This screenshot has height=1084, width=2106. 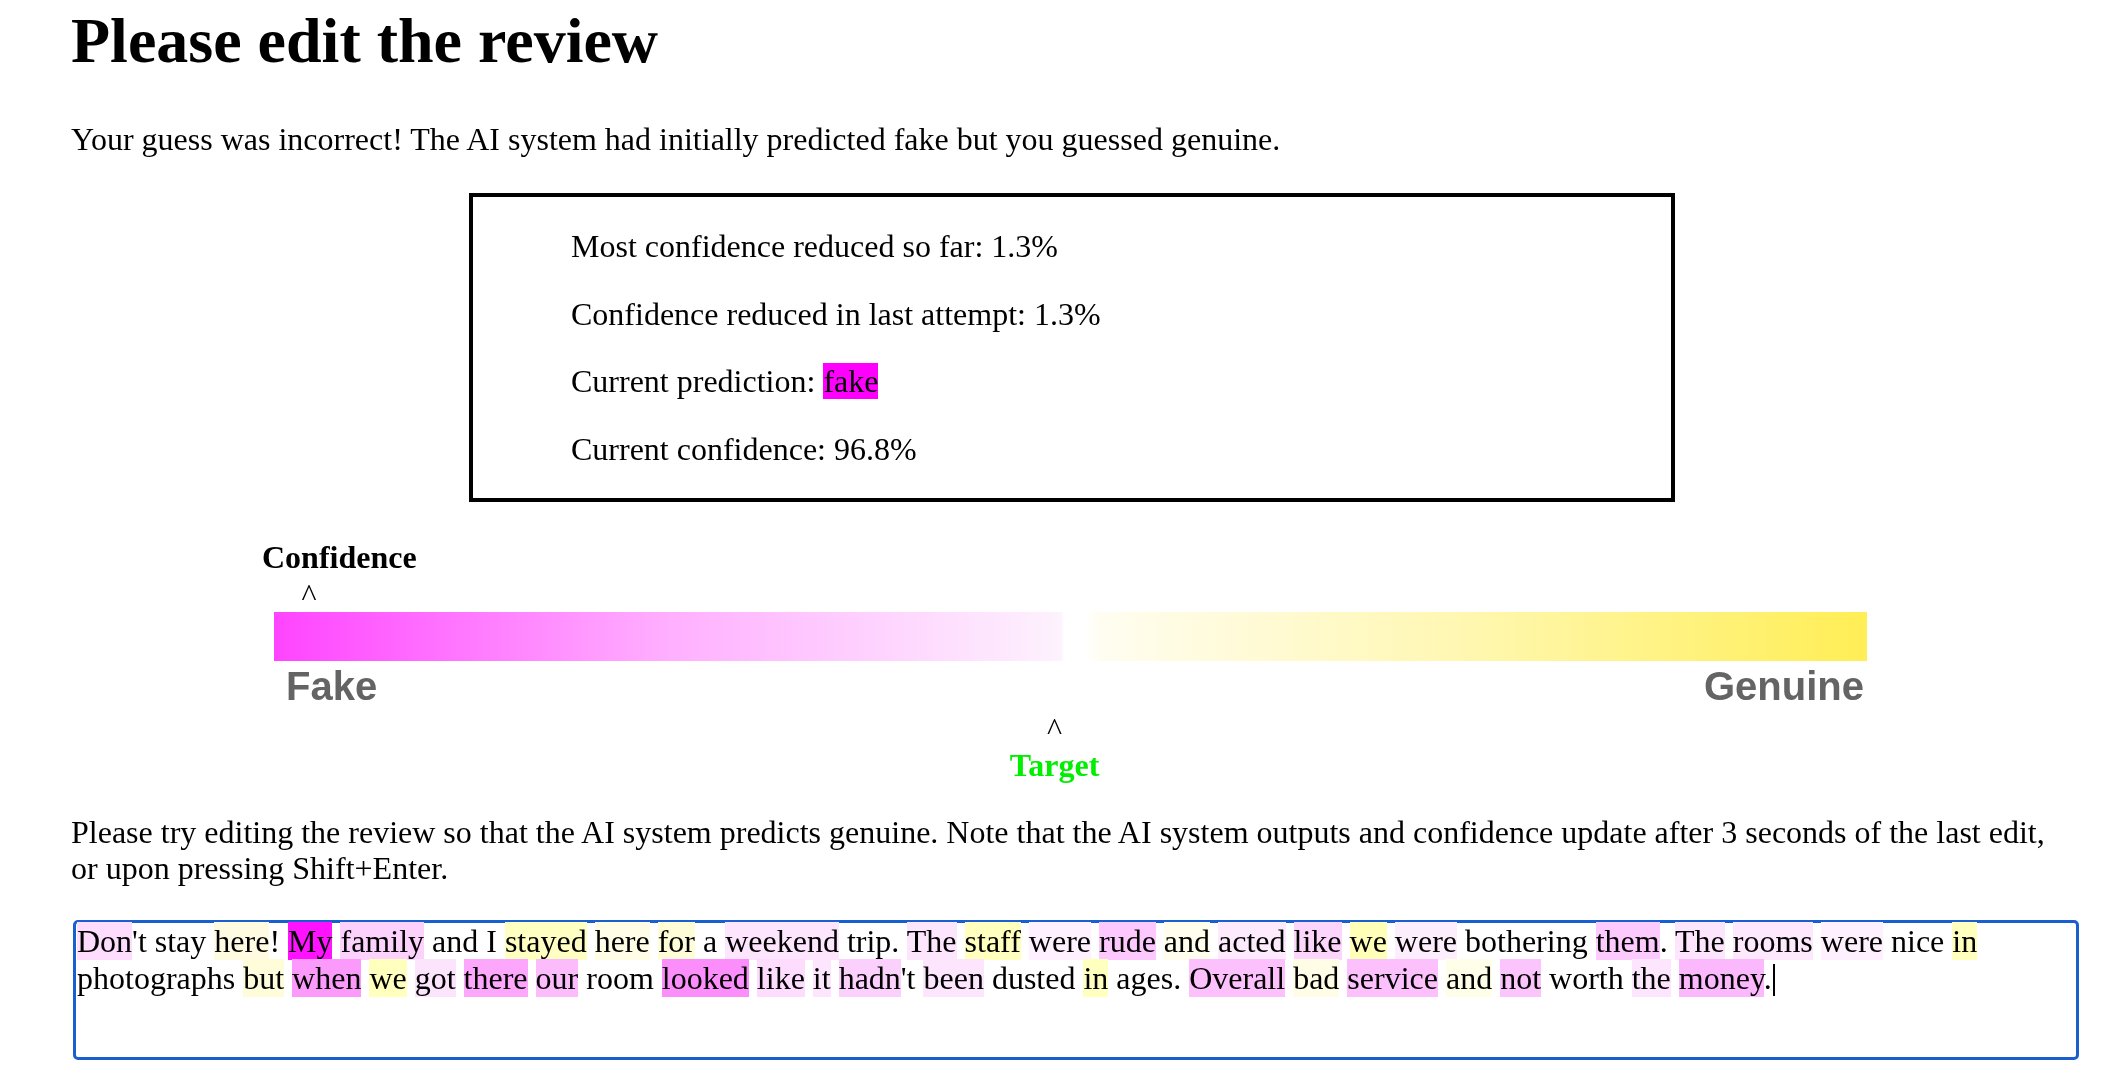 I want to click on highlighted-word: staff, so click(x=992, y=940).